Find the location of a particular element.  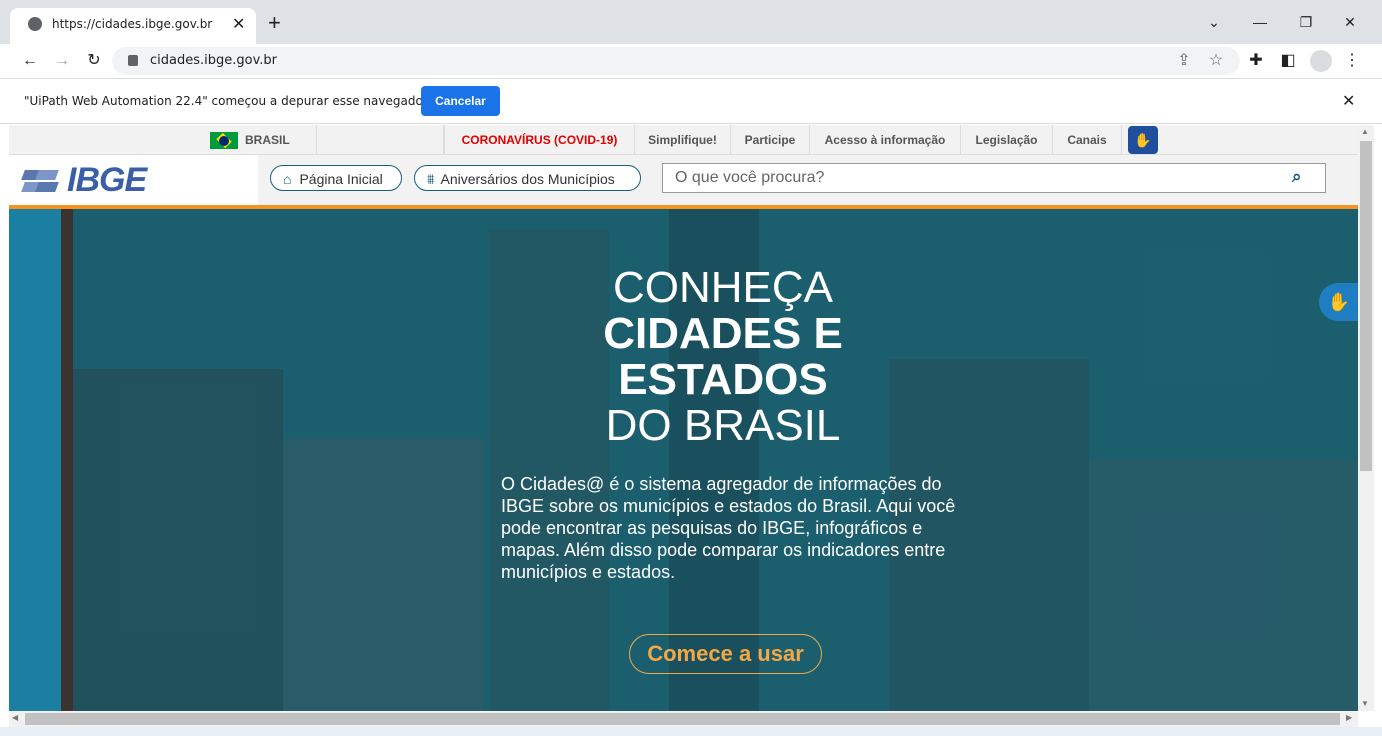

start-button: Comece a usar is located at coordinates (725, 654).